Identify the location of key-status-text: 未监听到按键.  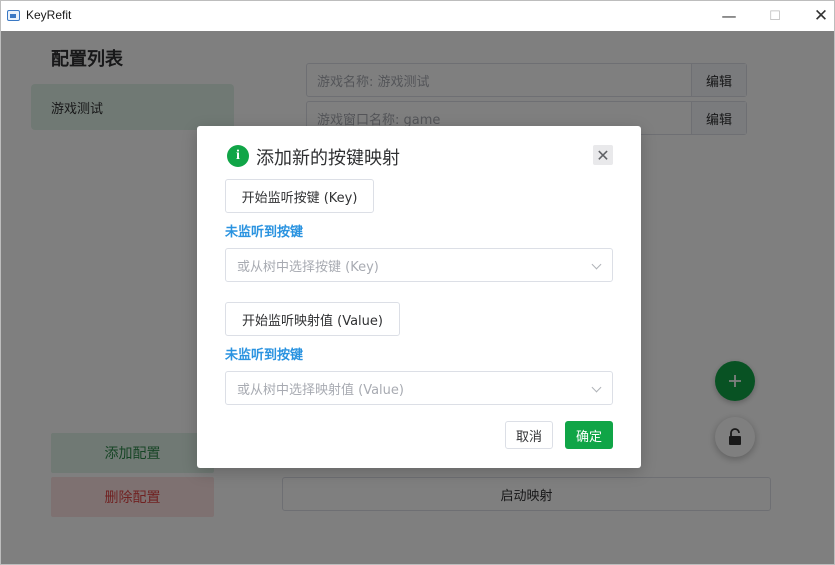
(264, 232).